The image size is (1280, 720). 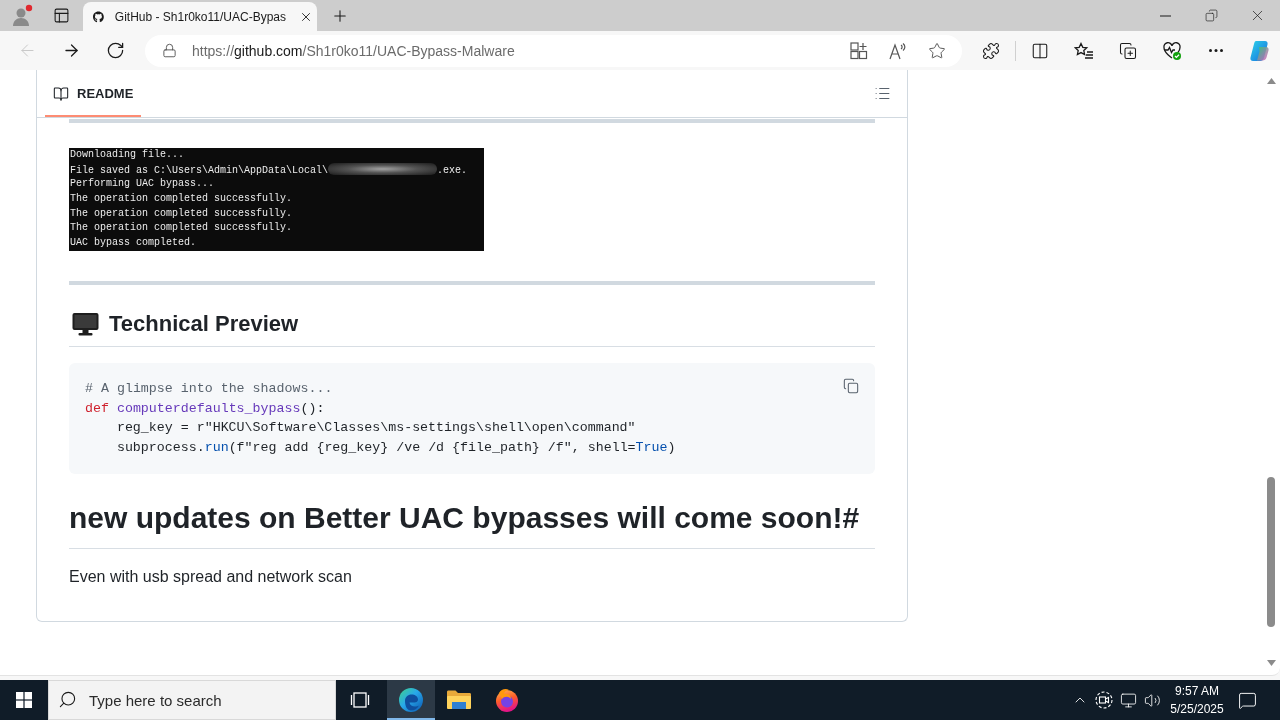 I want to click on clock-time: 9:57 AM, so click(x=1197, y=691).